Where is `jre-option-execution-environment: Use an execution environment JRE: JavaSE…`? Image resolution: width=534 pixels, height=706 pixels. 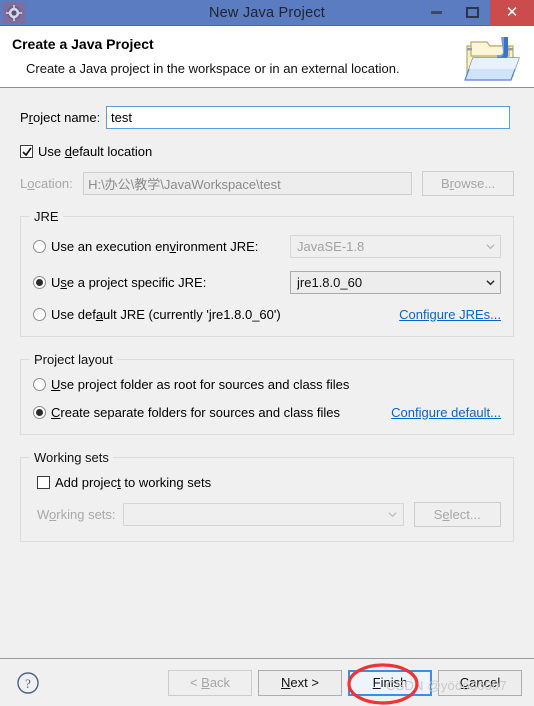 jre-option-execution-environment: Use an execution environment JRE: JavaSE… is located at coordinates (267, 246).